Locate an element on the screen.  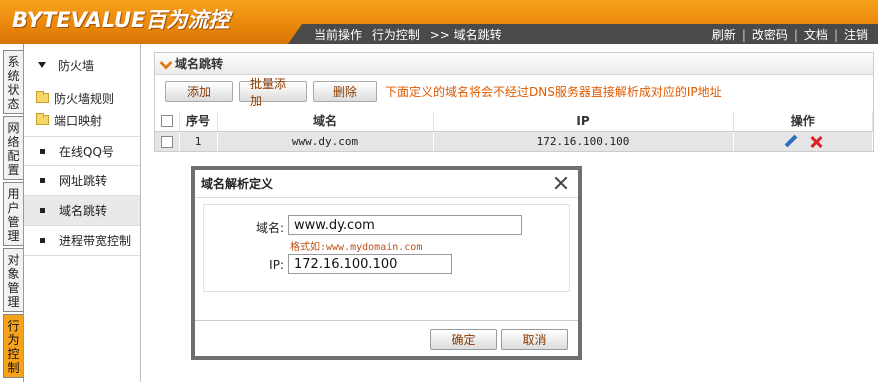
breadcrumb-item: 行为控制 is located at coordinates (396, 35).